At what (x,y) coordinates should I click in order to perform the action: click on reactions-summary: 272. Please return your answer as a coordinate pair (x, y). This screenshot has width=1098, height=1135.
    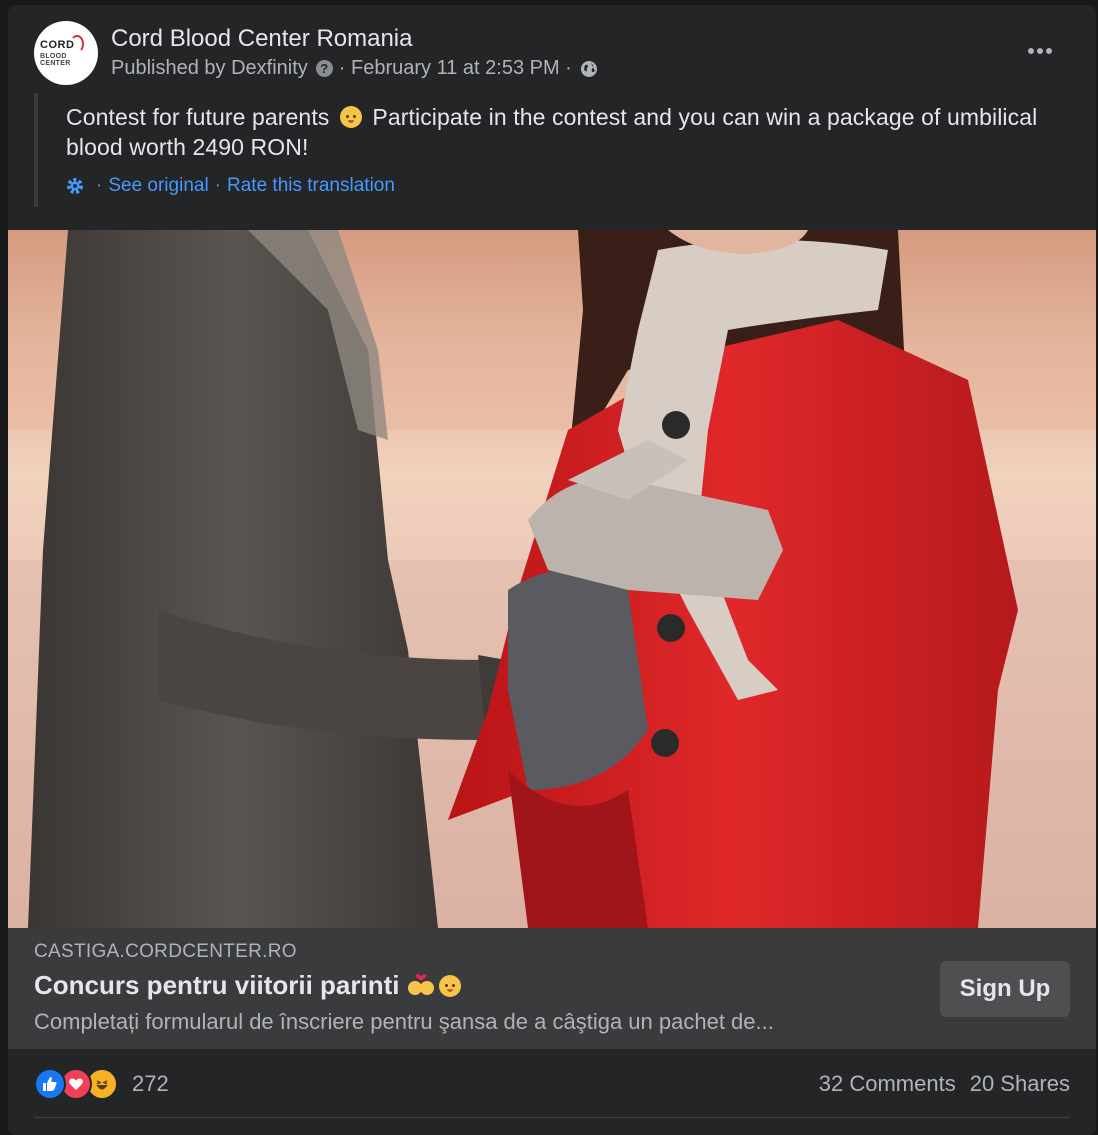
    Looking at the image, I should click on (101, 1084).